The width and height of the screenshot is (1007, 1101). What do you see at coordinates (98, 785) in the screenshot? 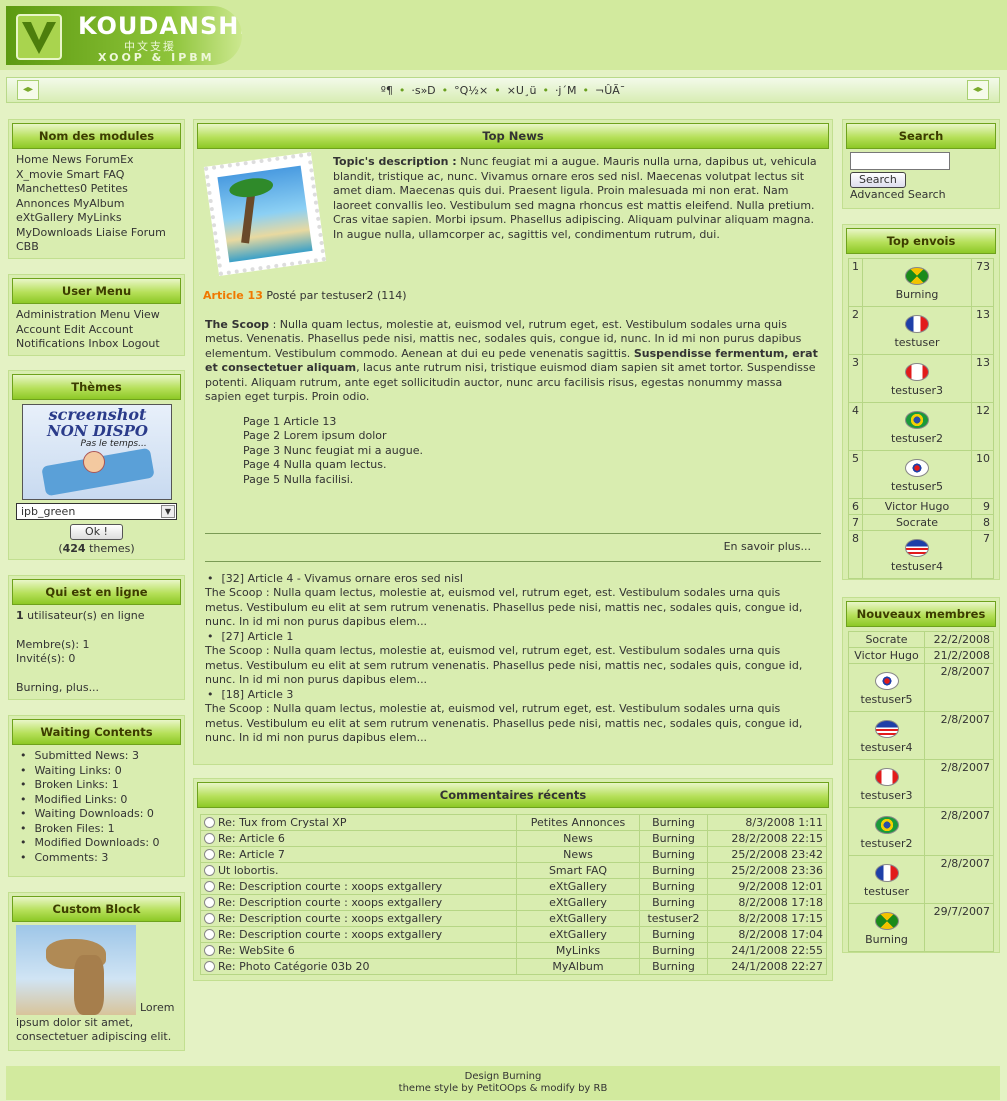
I see `waiting-item: Broken Links: 1` at bounding box center [98, 785].